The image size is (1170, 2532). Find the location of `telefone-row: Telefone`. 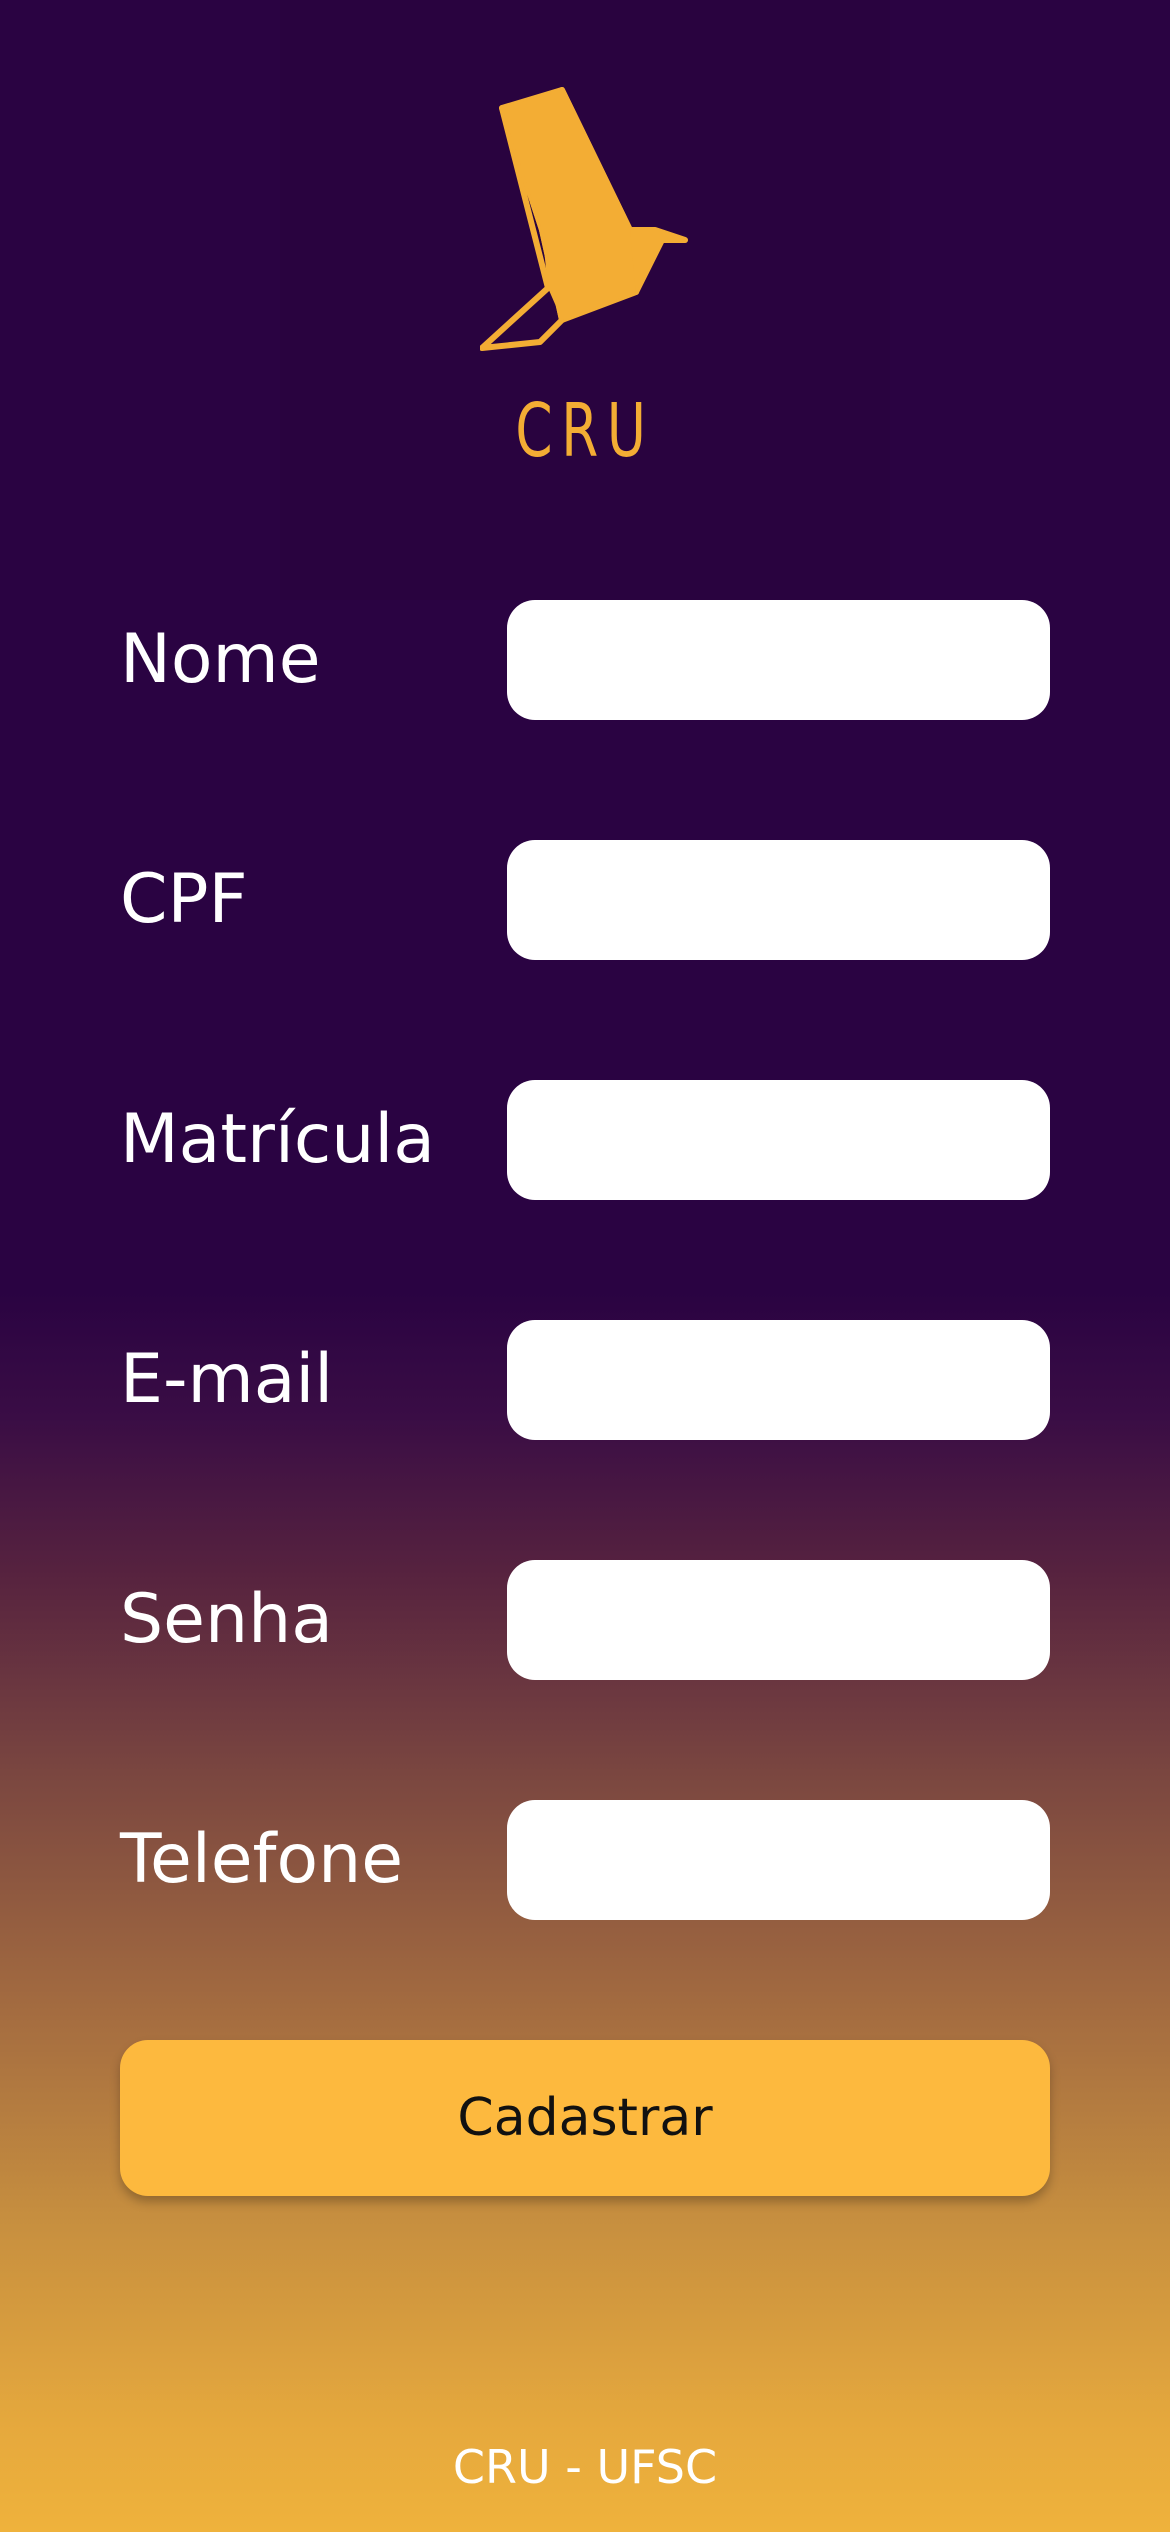

telefone-row: Telefone is located at coordinates (585, 1860).